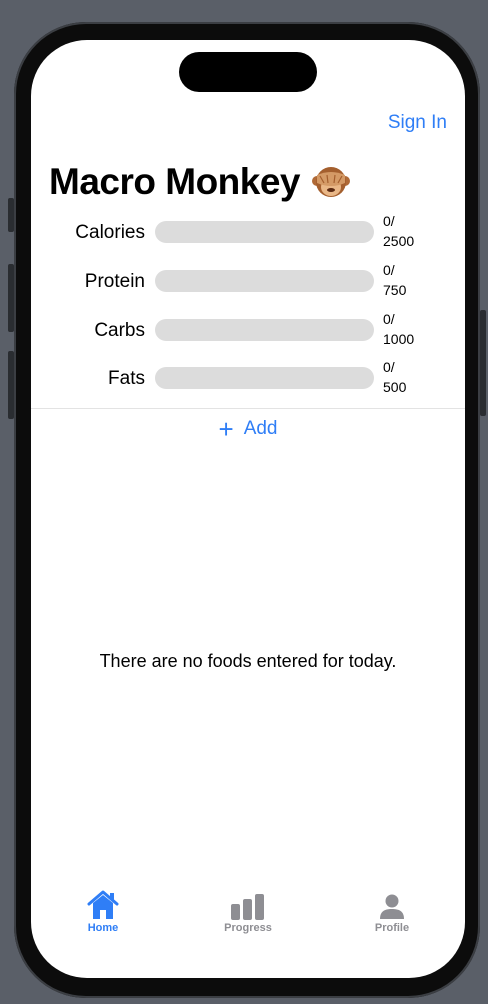 The height and width of the screenshot is (1004, 488). I want to click on add-food-button: + Add, so click(248, 429).